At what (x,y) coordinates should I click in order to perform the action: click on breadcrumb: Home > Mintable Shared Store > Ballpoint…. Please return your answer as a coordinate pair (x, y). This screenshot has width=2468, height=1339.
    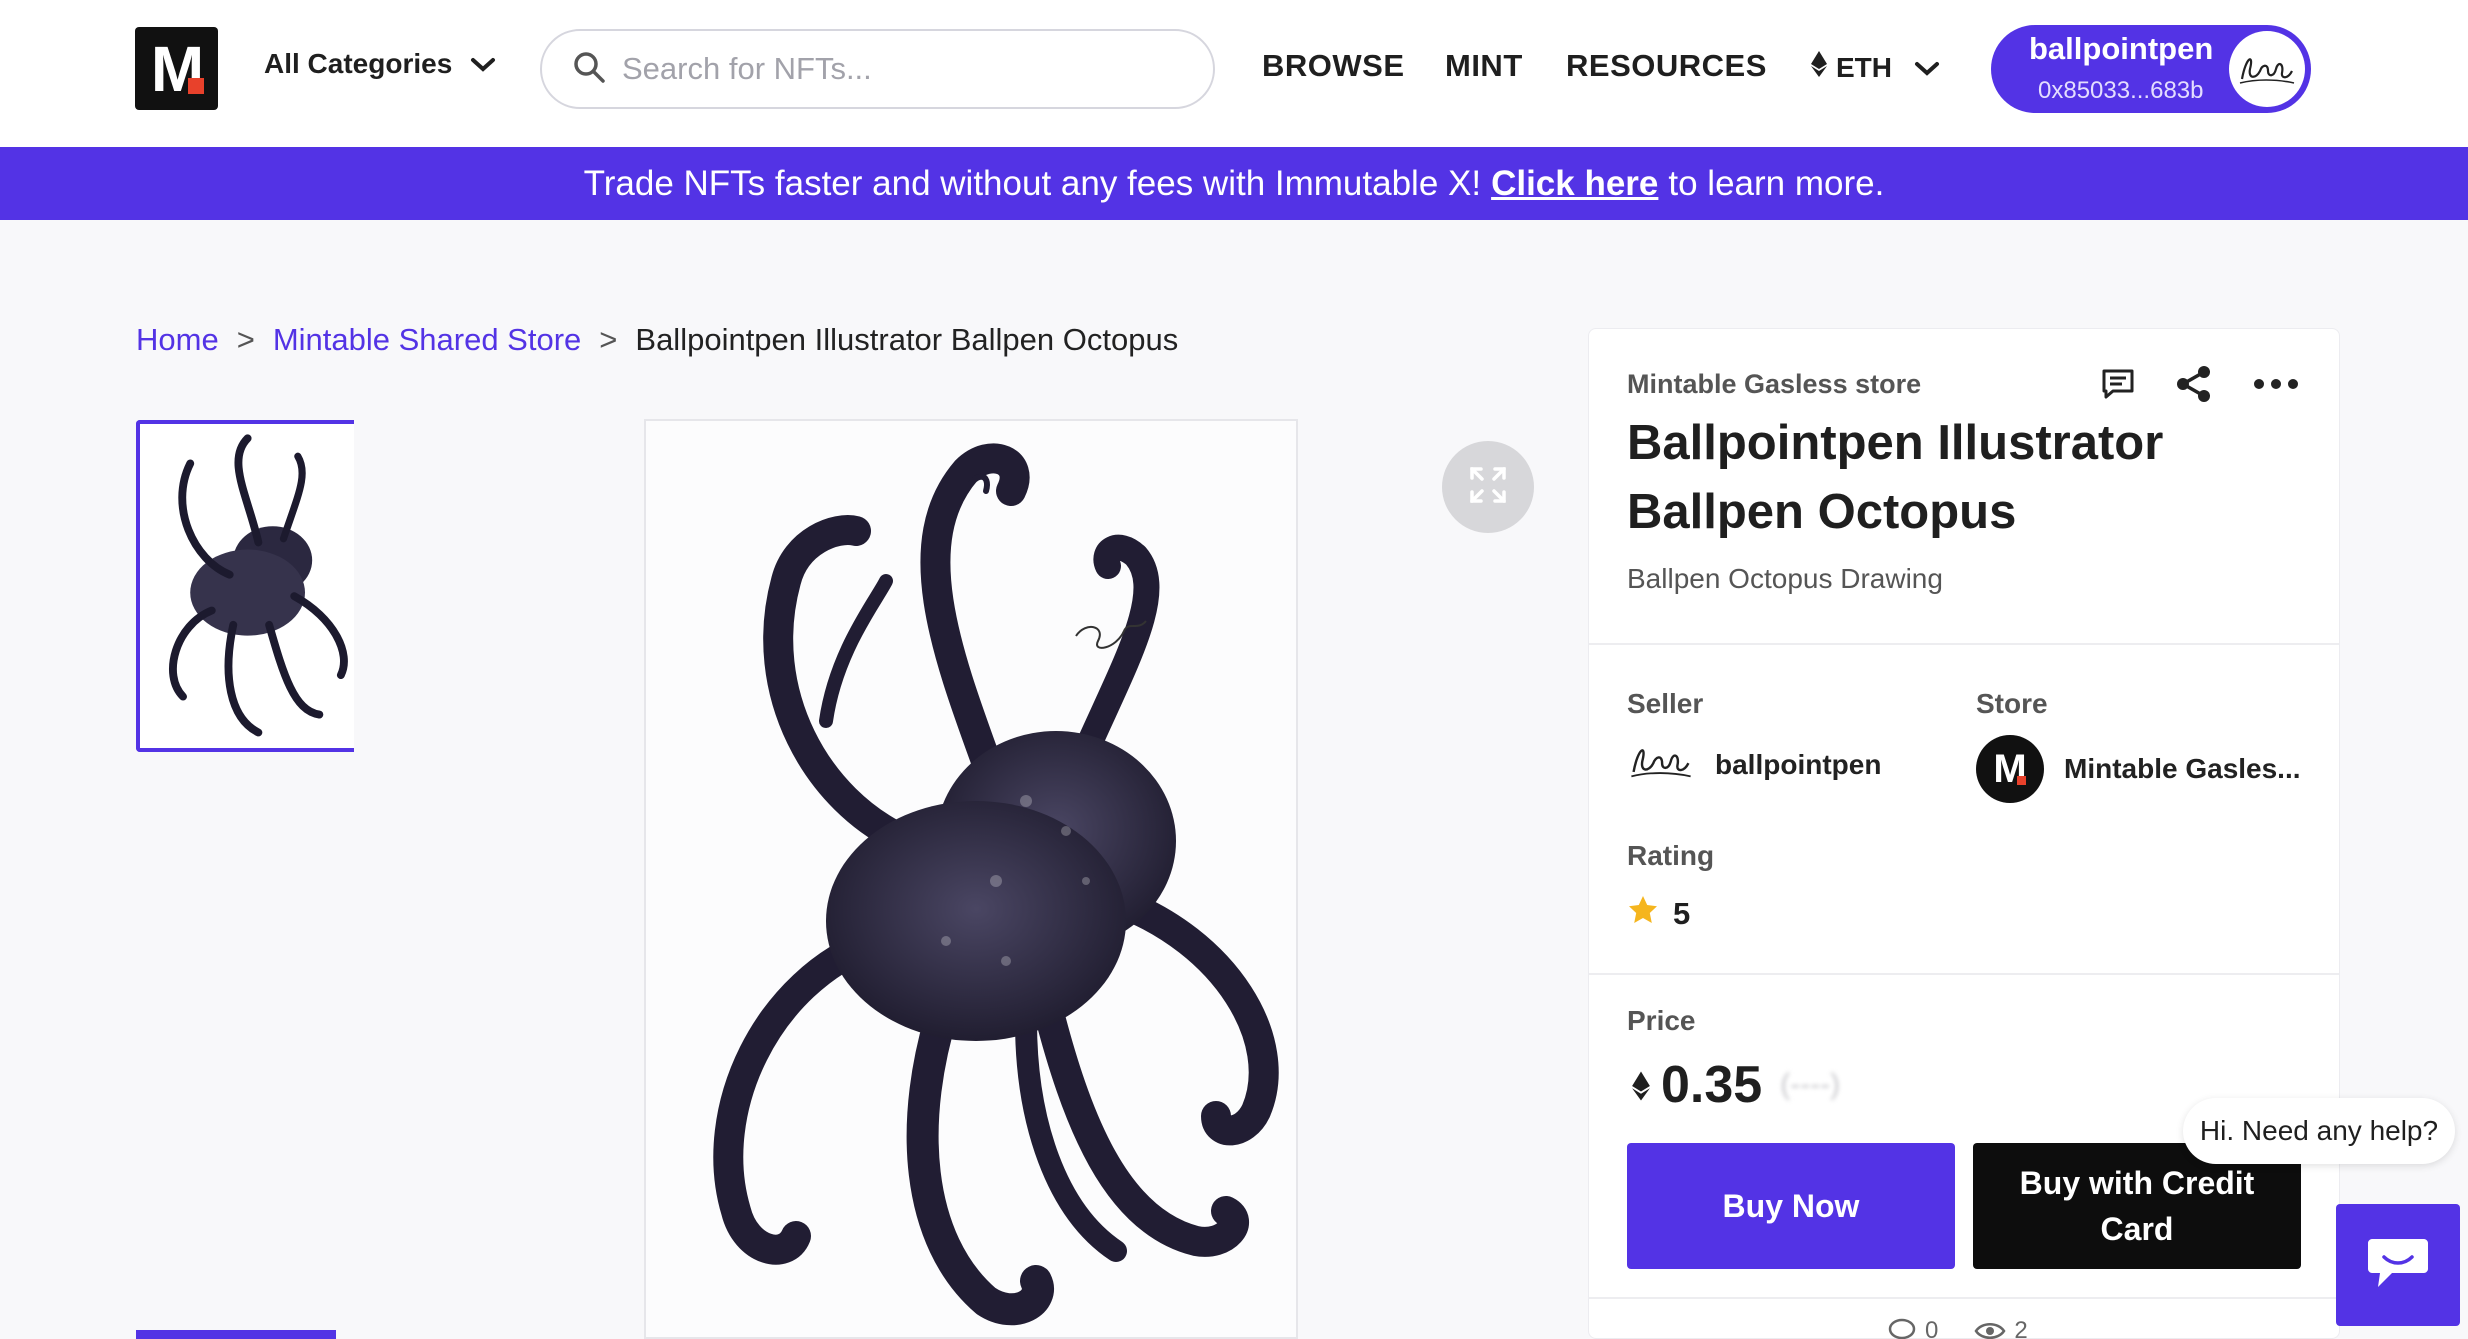
    Looking at the image, I should click on (657, 340).